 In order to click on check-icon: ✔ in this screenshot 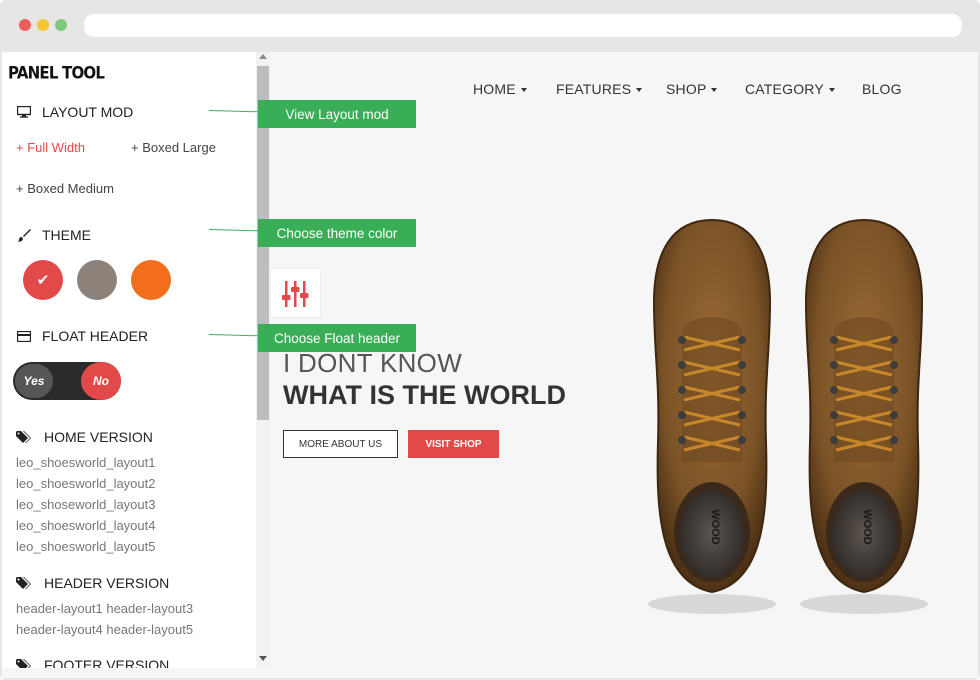, I will do `click(43, 280)`.